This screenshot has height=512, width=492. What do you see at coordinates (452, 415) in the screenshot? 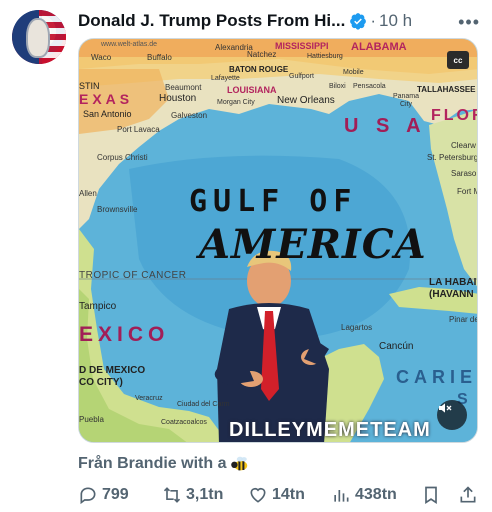
I see `mute-button` at bounding box center [452, 415].